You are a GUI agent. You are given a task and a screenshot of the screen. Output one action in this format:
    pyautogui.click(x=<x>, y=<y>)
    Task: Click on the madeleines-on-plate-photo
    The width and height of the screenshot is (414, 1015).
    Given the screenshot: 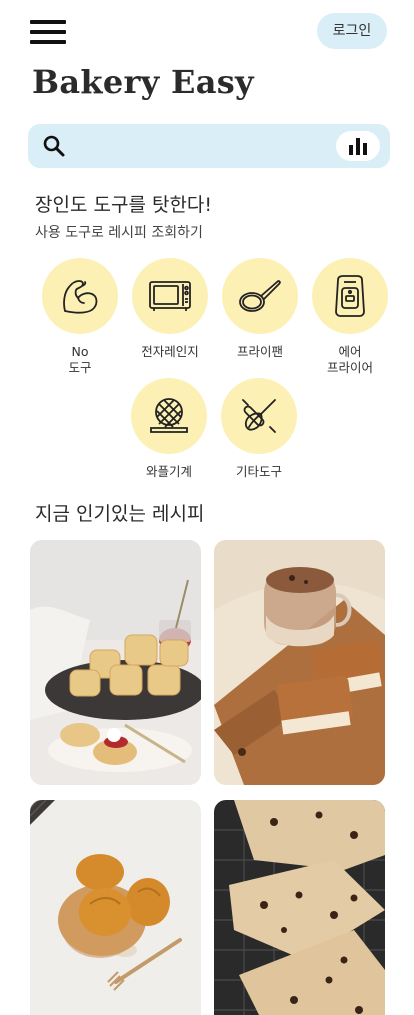 What is the action you would take?
    pyautogui.click(x=115, y=907)
    